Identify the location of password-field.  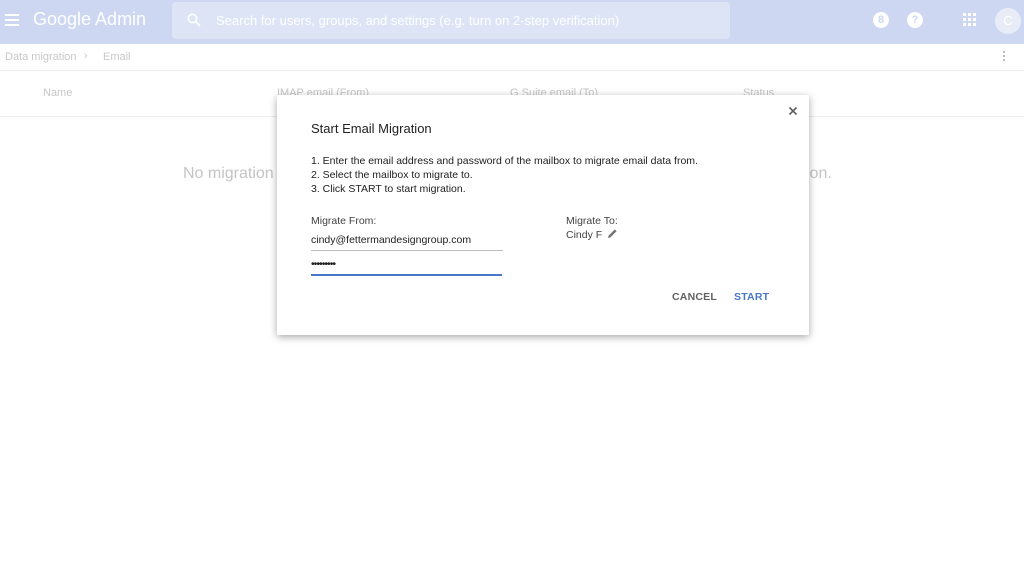
(406, 265).